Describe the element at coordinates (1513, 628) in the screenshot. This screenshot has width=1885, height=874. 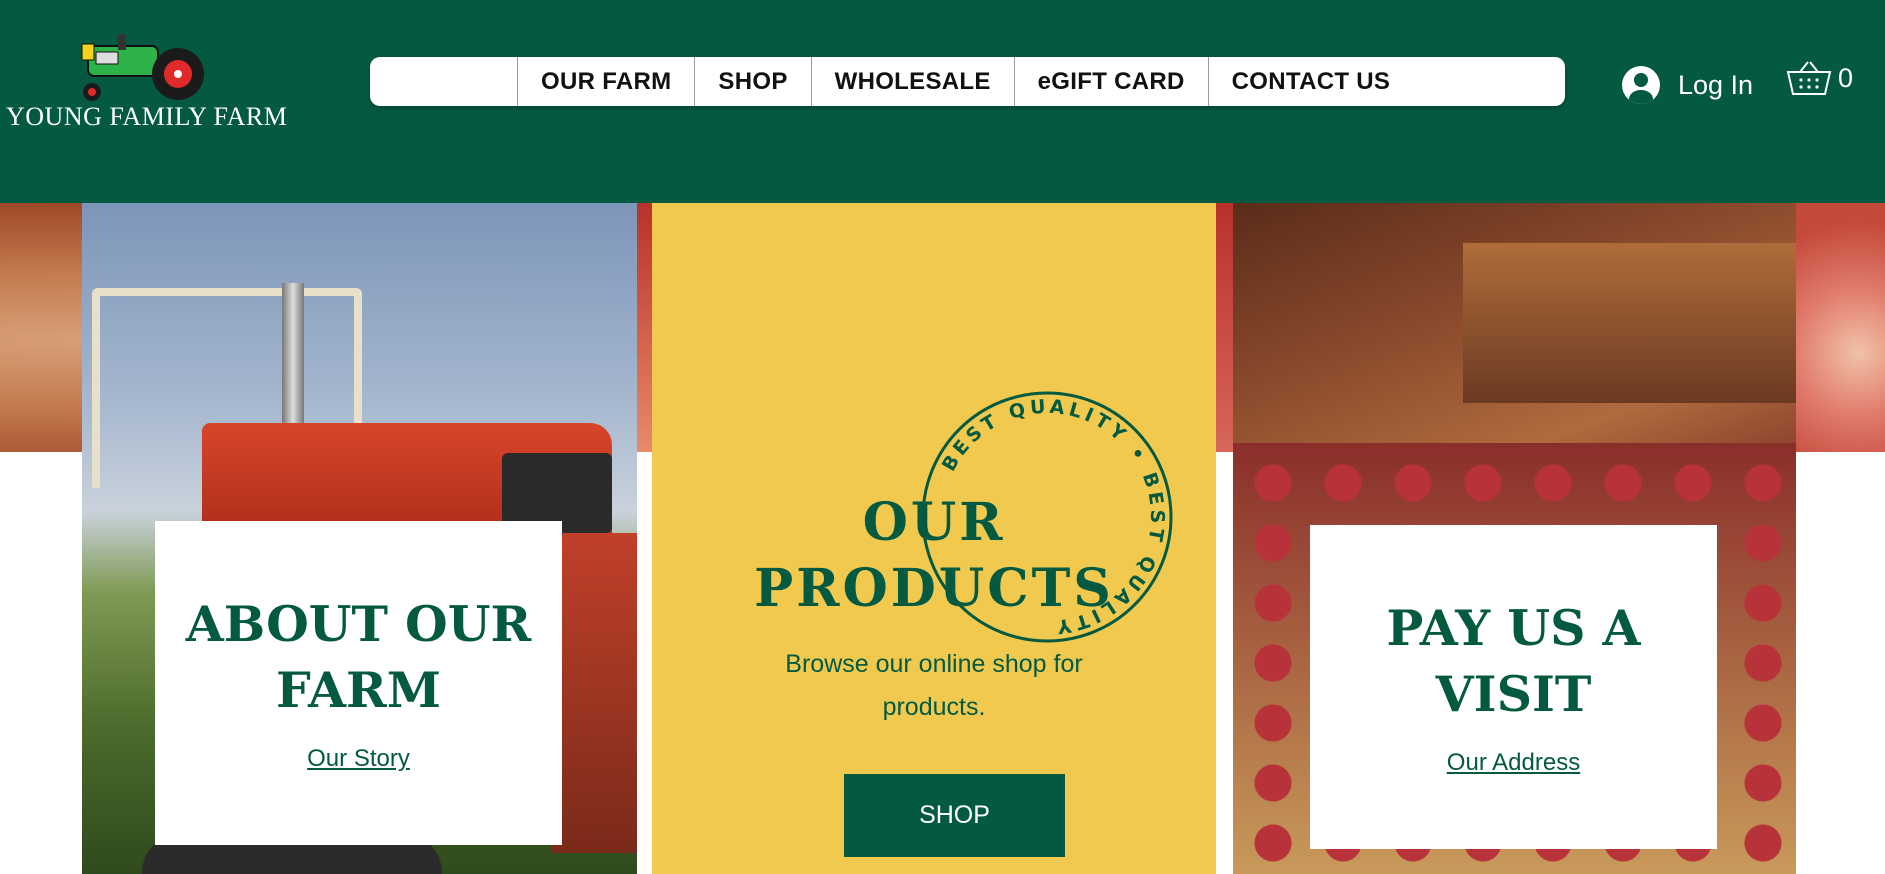
I see `visit-title-line: PAY US A` at that location.